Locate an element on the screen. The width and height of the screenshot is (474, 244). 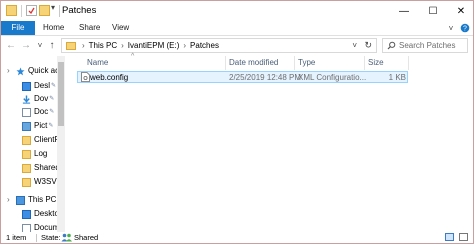
large-icons-view-icon is located at coordinates (463, 237).